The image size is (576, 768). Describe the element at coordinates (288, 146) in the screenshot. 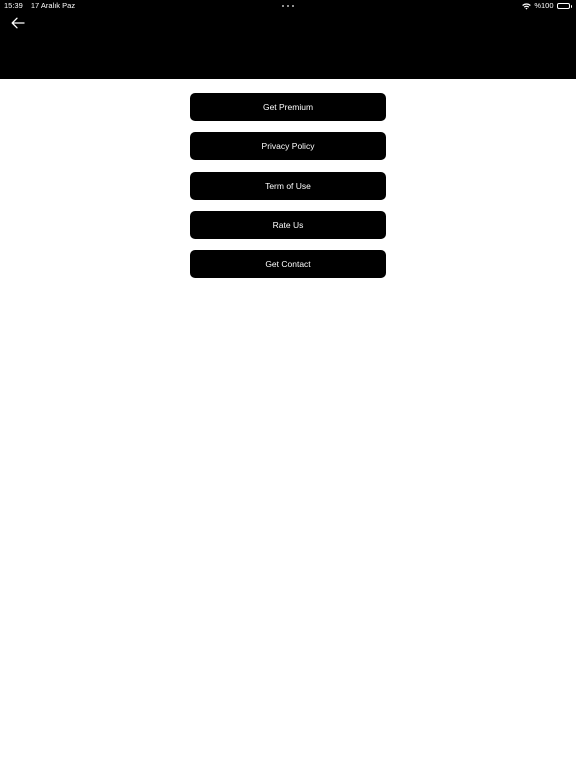

I see `privacy-policy-button: Privacy Policy` at that location.